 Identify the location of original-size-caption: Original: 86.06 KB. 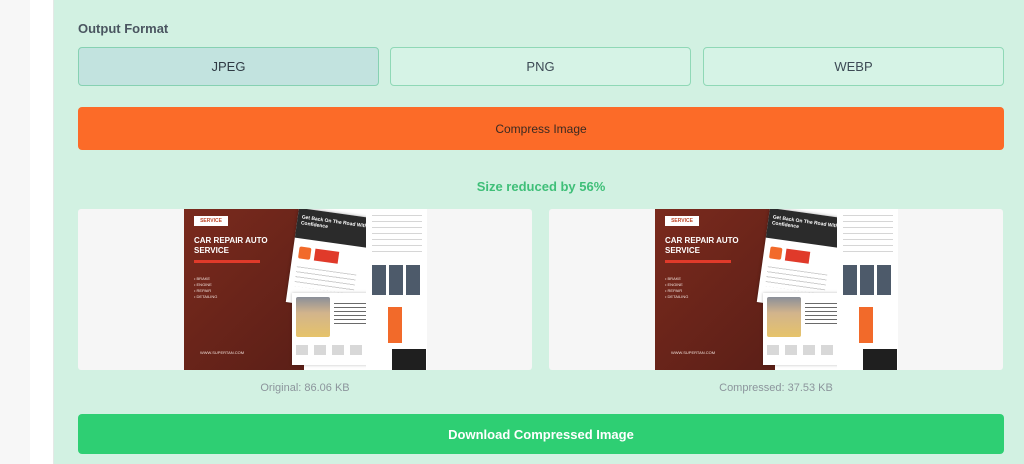
(305, 388).